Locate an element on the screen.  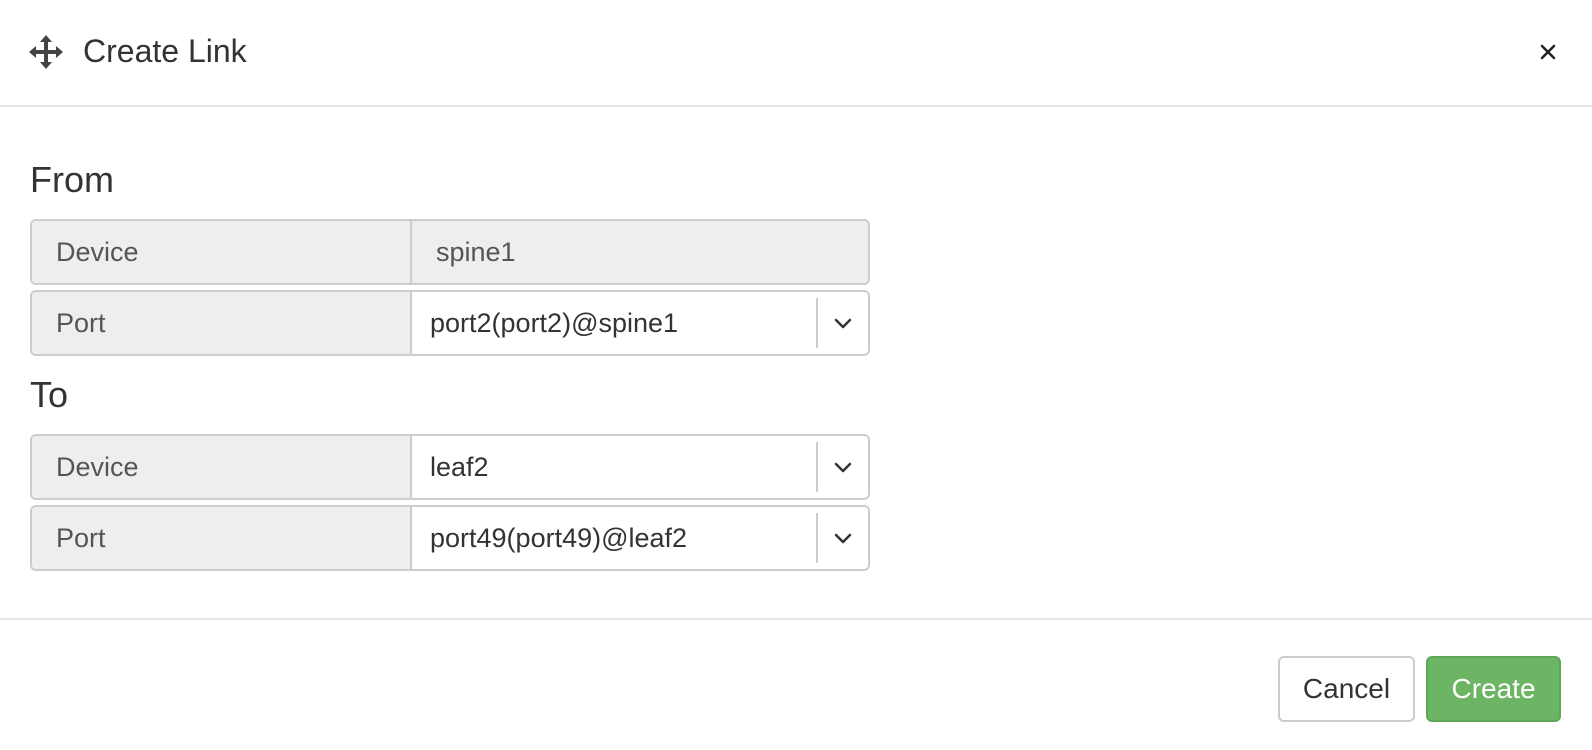
to-device-select: leaf2 is located at coordinates (640, 467).